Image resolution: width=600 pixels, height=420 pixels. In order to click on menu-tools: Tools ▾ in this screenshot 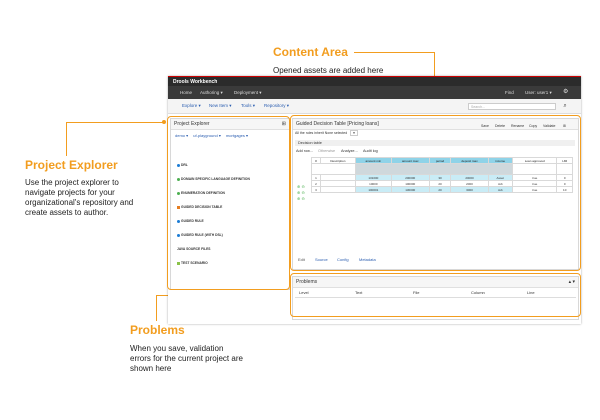, I will do `click(248, 106)`.